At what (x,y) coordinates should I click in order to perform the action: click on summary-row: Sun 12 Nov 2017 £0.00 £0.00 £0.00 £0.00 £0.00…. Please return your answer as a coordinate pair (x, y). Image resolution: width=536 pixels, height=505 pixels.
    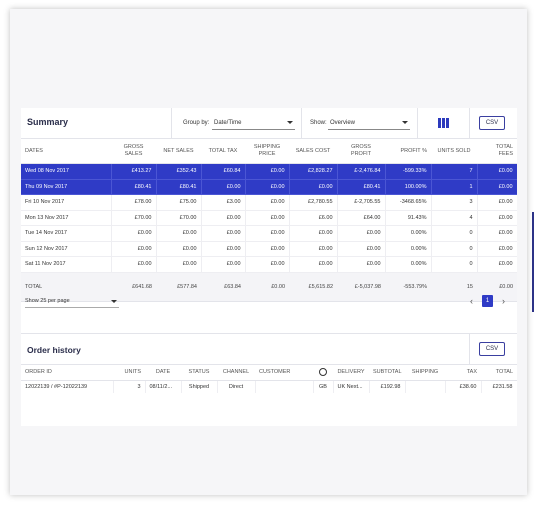
    Looking at the image, I should click on (269, 249).